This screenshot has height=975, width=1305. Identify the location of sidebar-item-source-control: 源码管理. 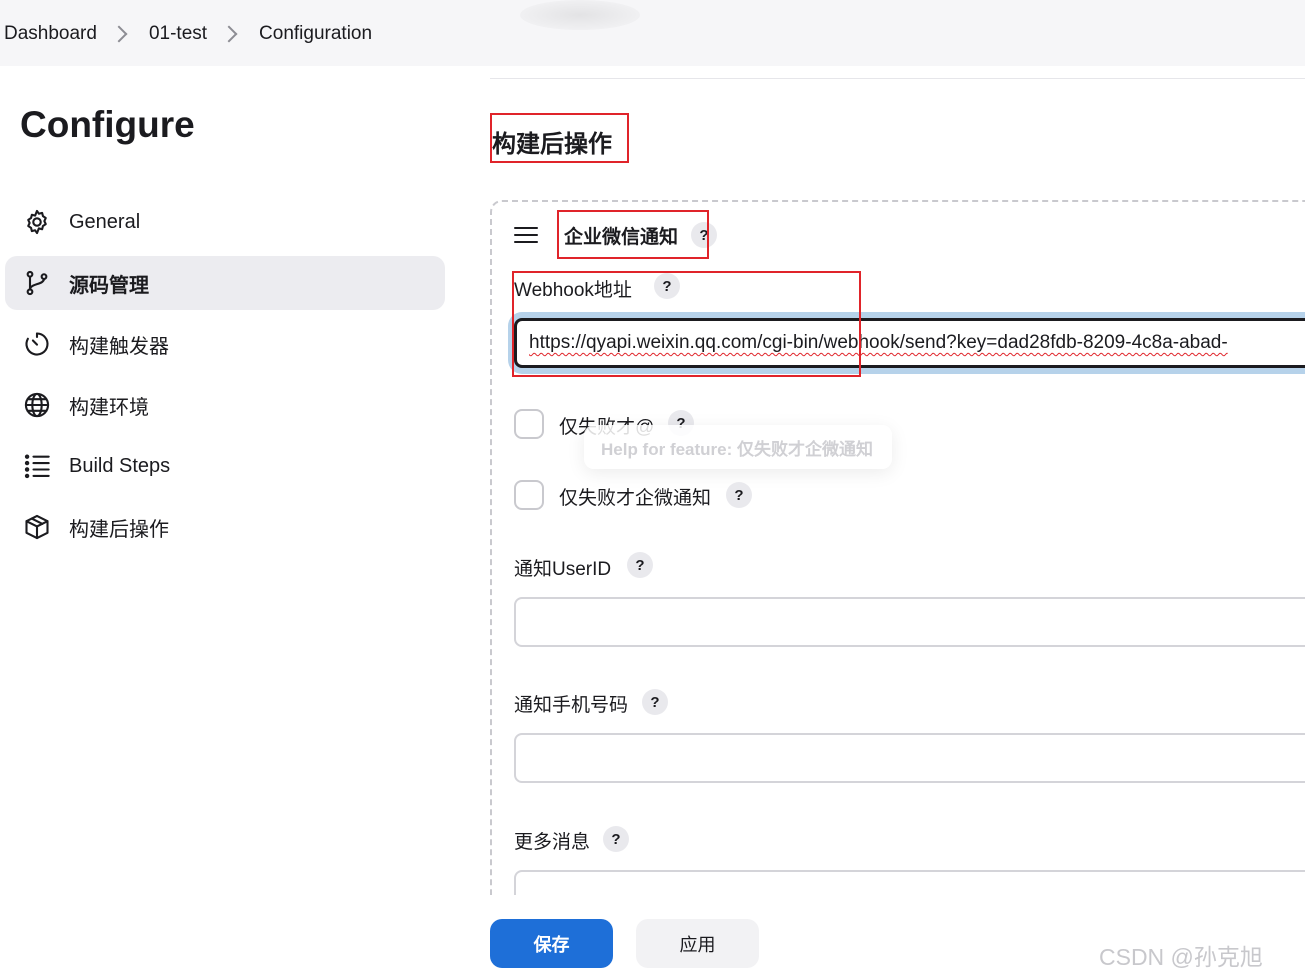
(225, 283).